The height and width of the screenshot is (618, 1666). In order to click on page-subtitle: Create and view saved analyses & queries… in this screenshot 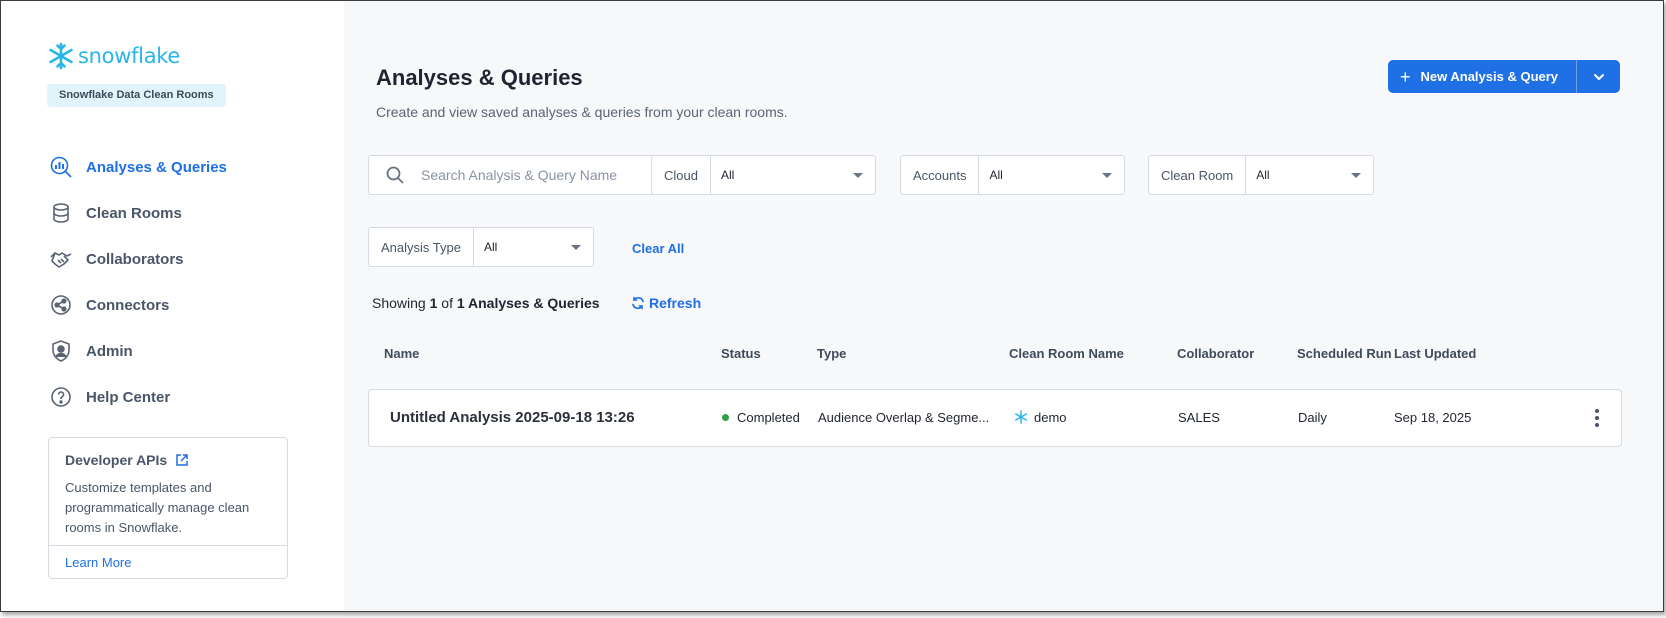, I will do `click(582, 112)`.